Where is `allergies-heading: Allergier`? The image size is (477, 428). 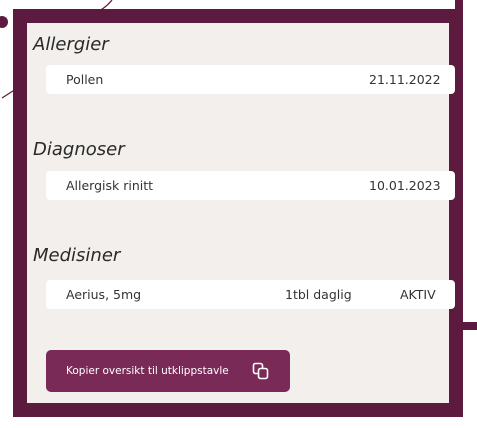 allergies-heading: Allergier is located at coordinates (71, 44).